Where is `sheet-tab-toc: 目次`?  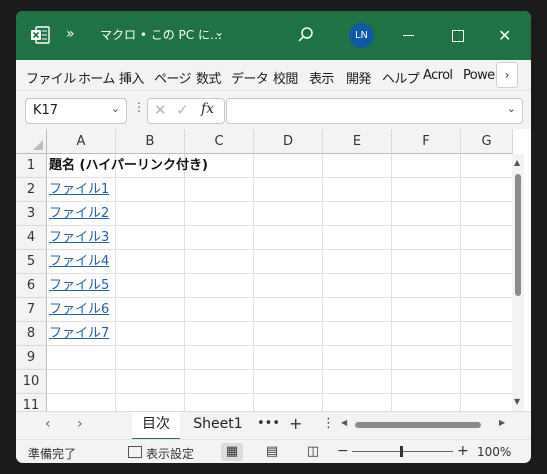 sheet-tab-toc: 目次 is located at coordinates (156, 426).